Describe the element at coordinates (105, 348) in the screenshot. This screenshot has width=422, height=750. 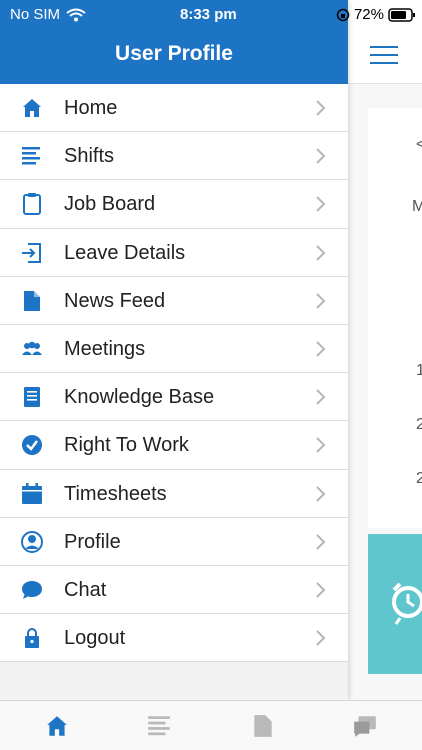
I see `menu-item-label: Meetings` at that location.